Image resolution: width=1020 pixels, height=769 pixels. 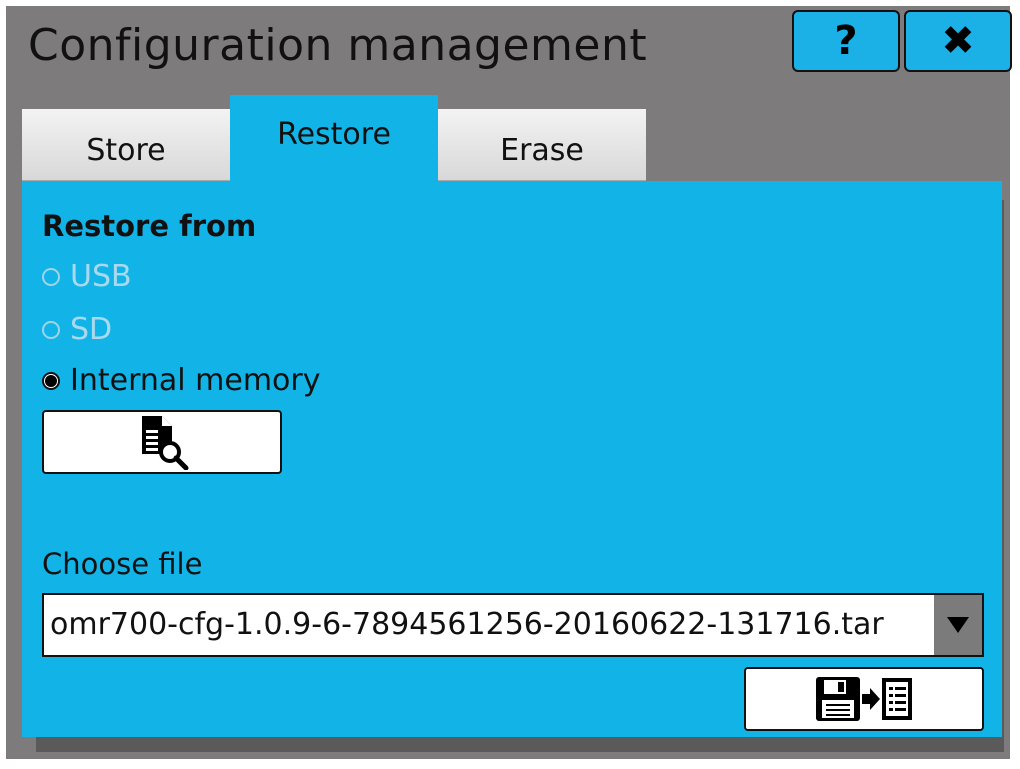 I want to click on tab-store: Store, so click(x=126, y=145).